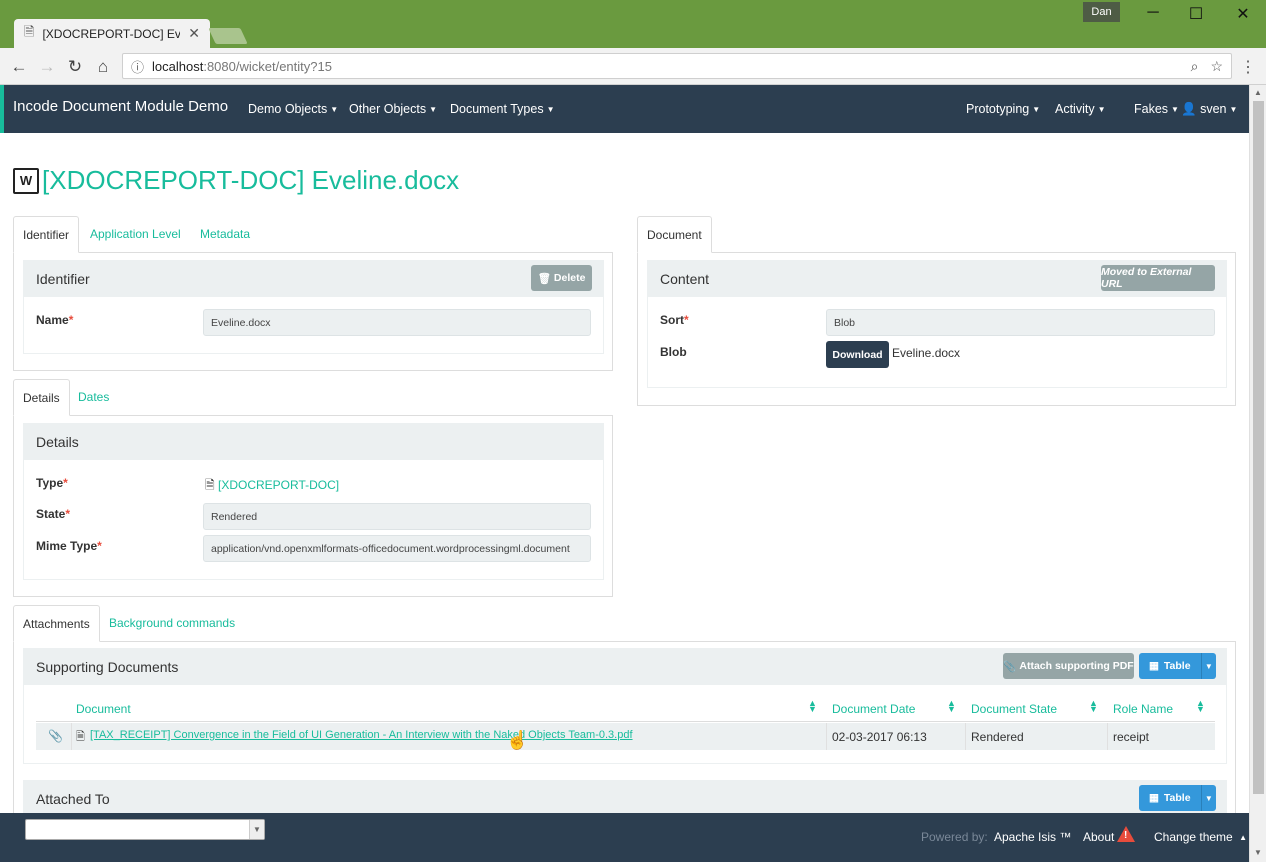 The height and width of the screenshot is (862, 1266). What do you see at coordinates (1080, 109) in the screenshot?
I see `menu-activity: Activity ▼` at bounding box center [1080, 109].